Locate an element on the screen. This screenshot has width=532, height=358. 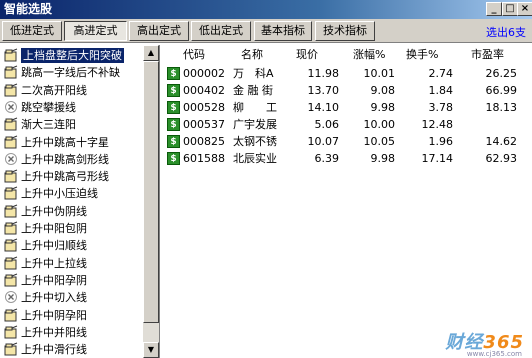
pattern-list-item: 上升中阳包阴 is located at coordinates (45, 229).